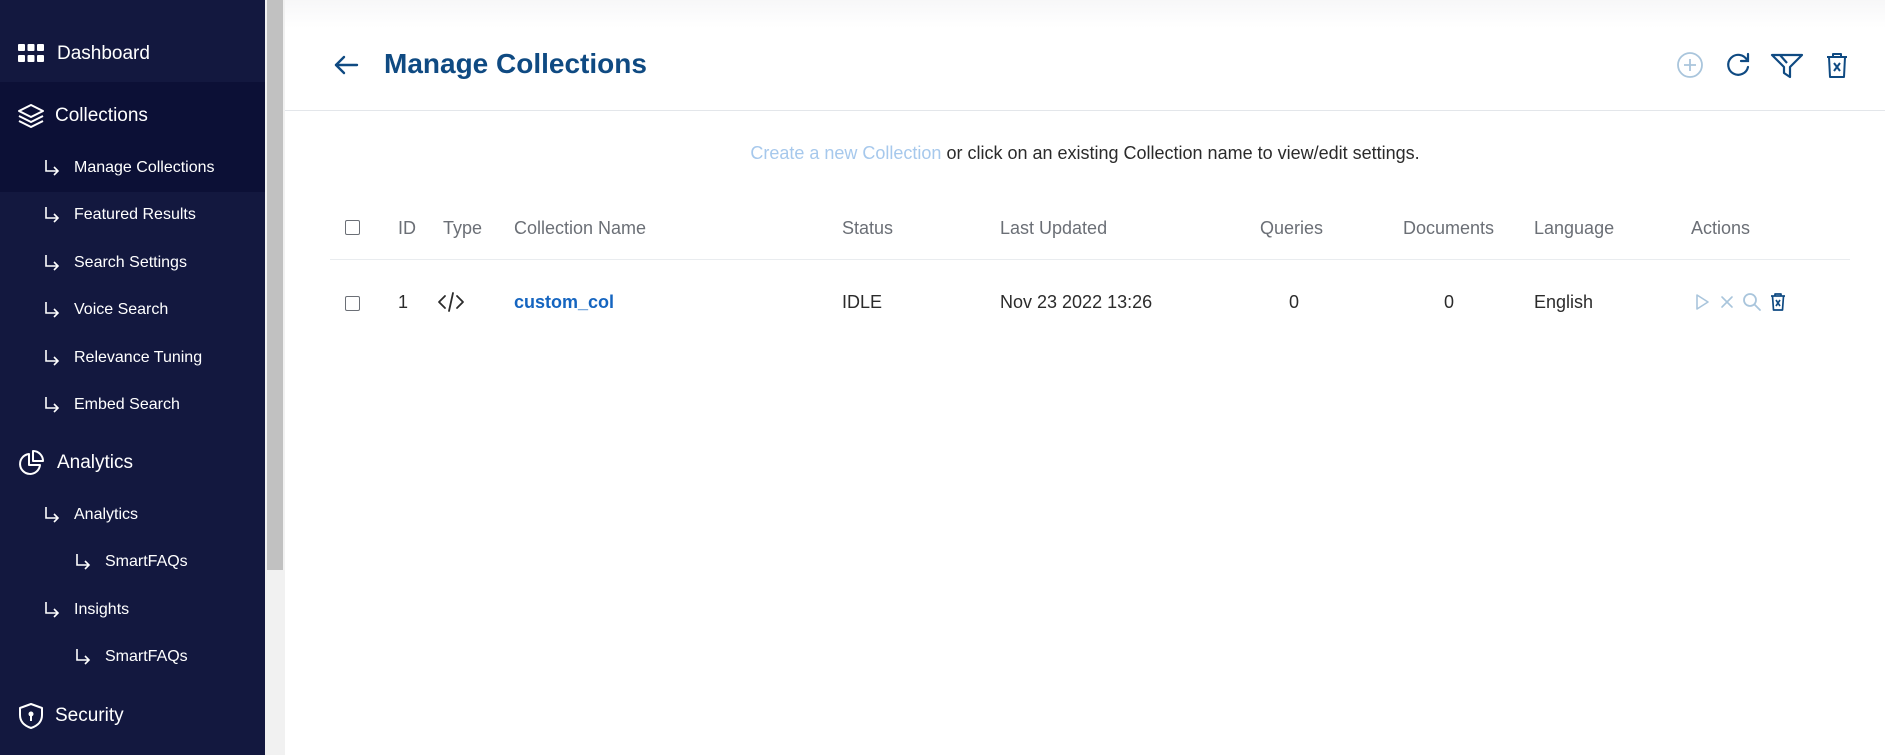  Describe the element at coordinates (89, 715) in the screenshot. I see `sidebar-item-label: Security` at that location.